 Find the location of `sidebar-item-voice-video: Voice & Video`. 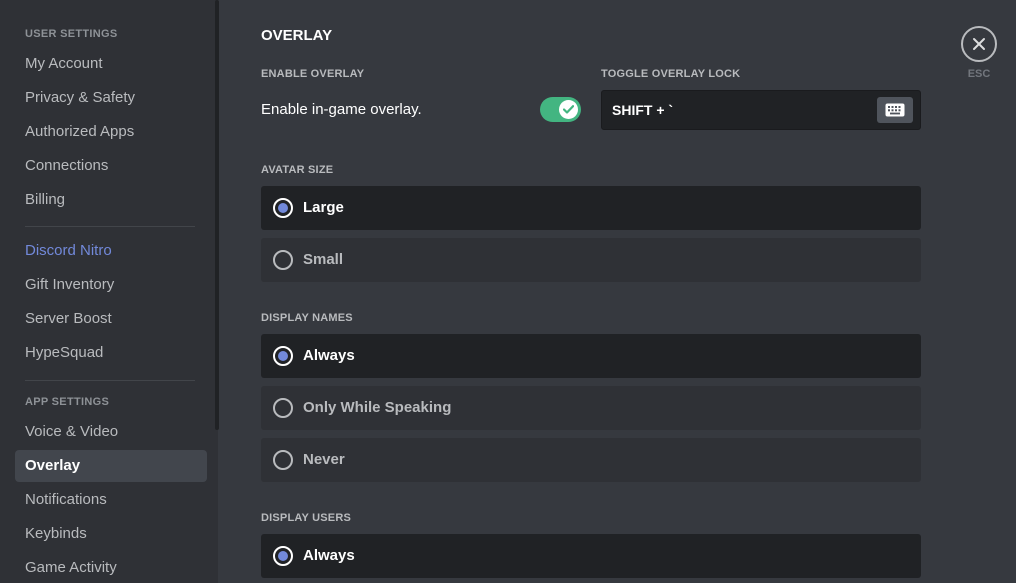

sidebar-item-voice-video: Voice & Video is located at coordinates (111, 432).